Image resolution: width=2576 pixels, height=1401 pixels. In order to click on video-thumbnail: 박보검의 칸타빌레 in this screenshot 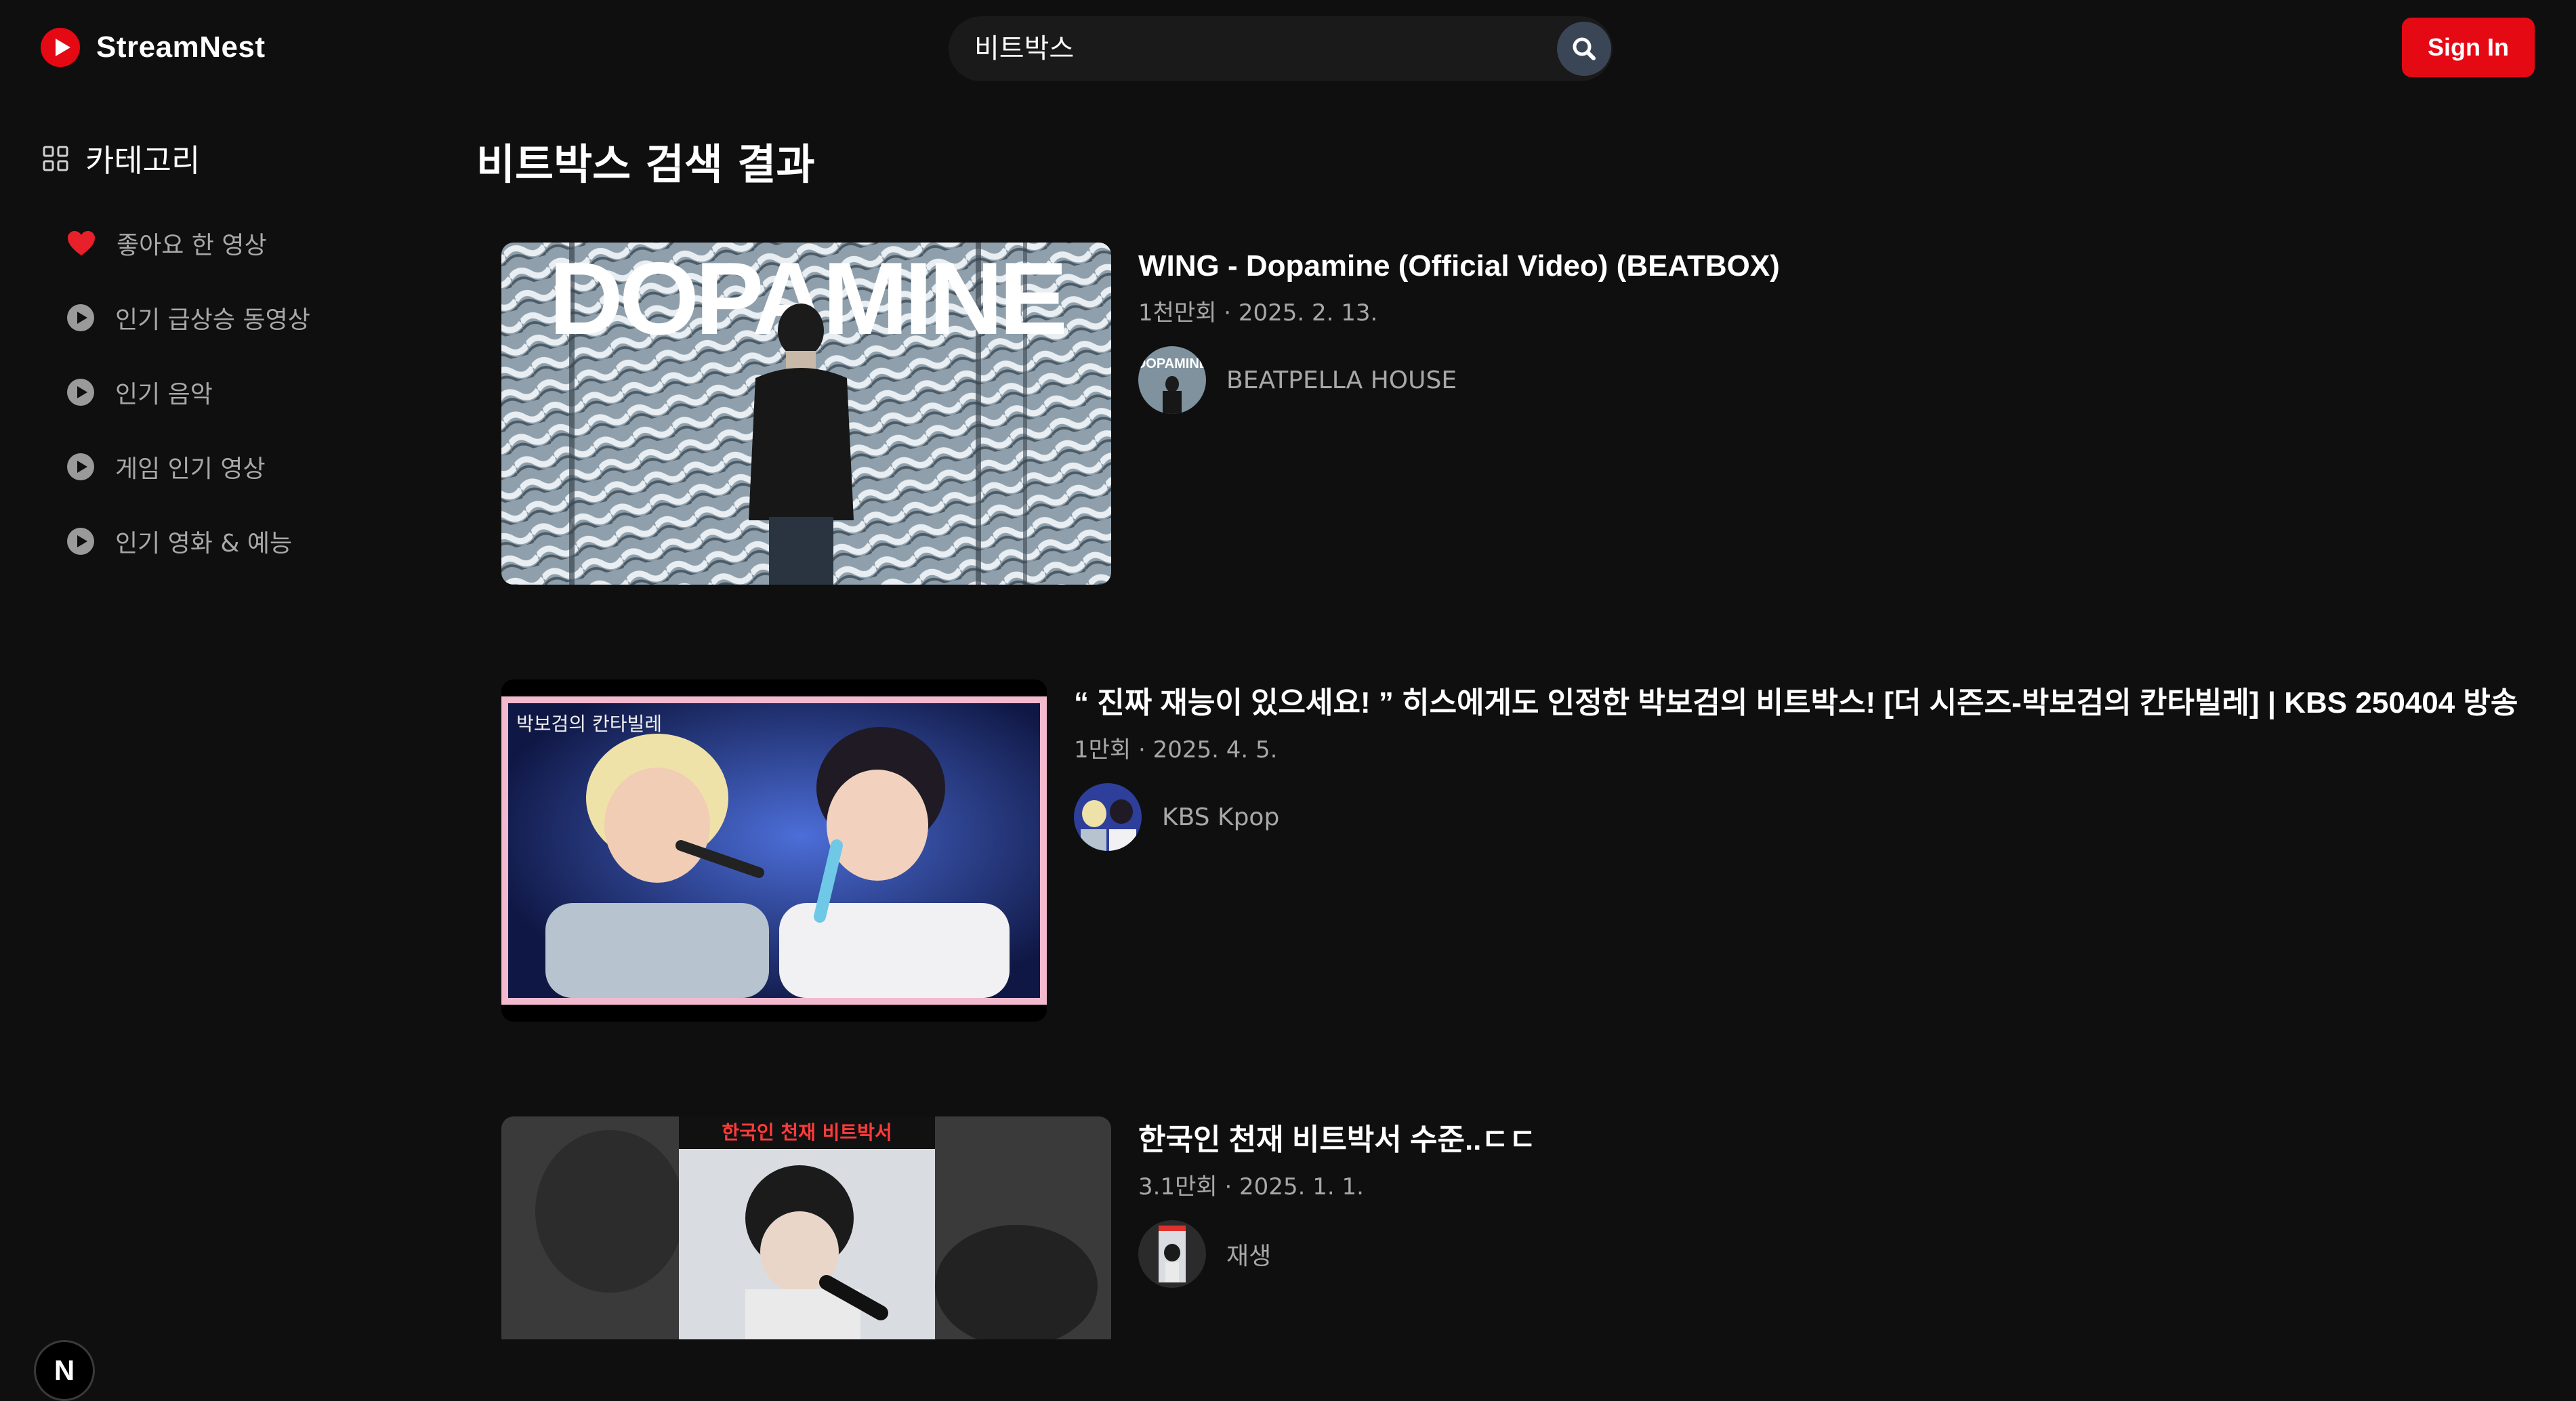, I will do `click(774, 850)`.